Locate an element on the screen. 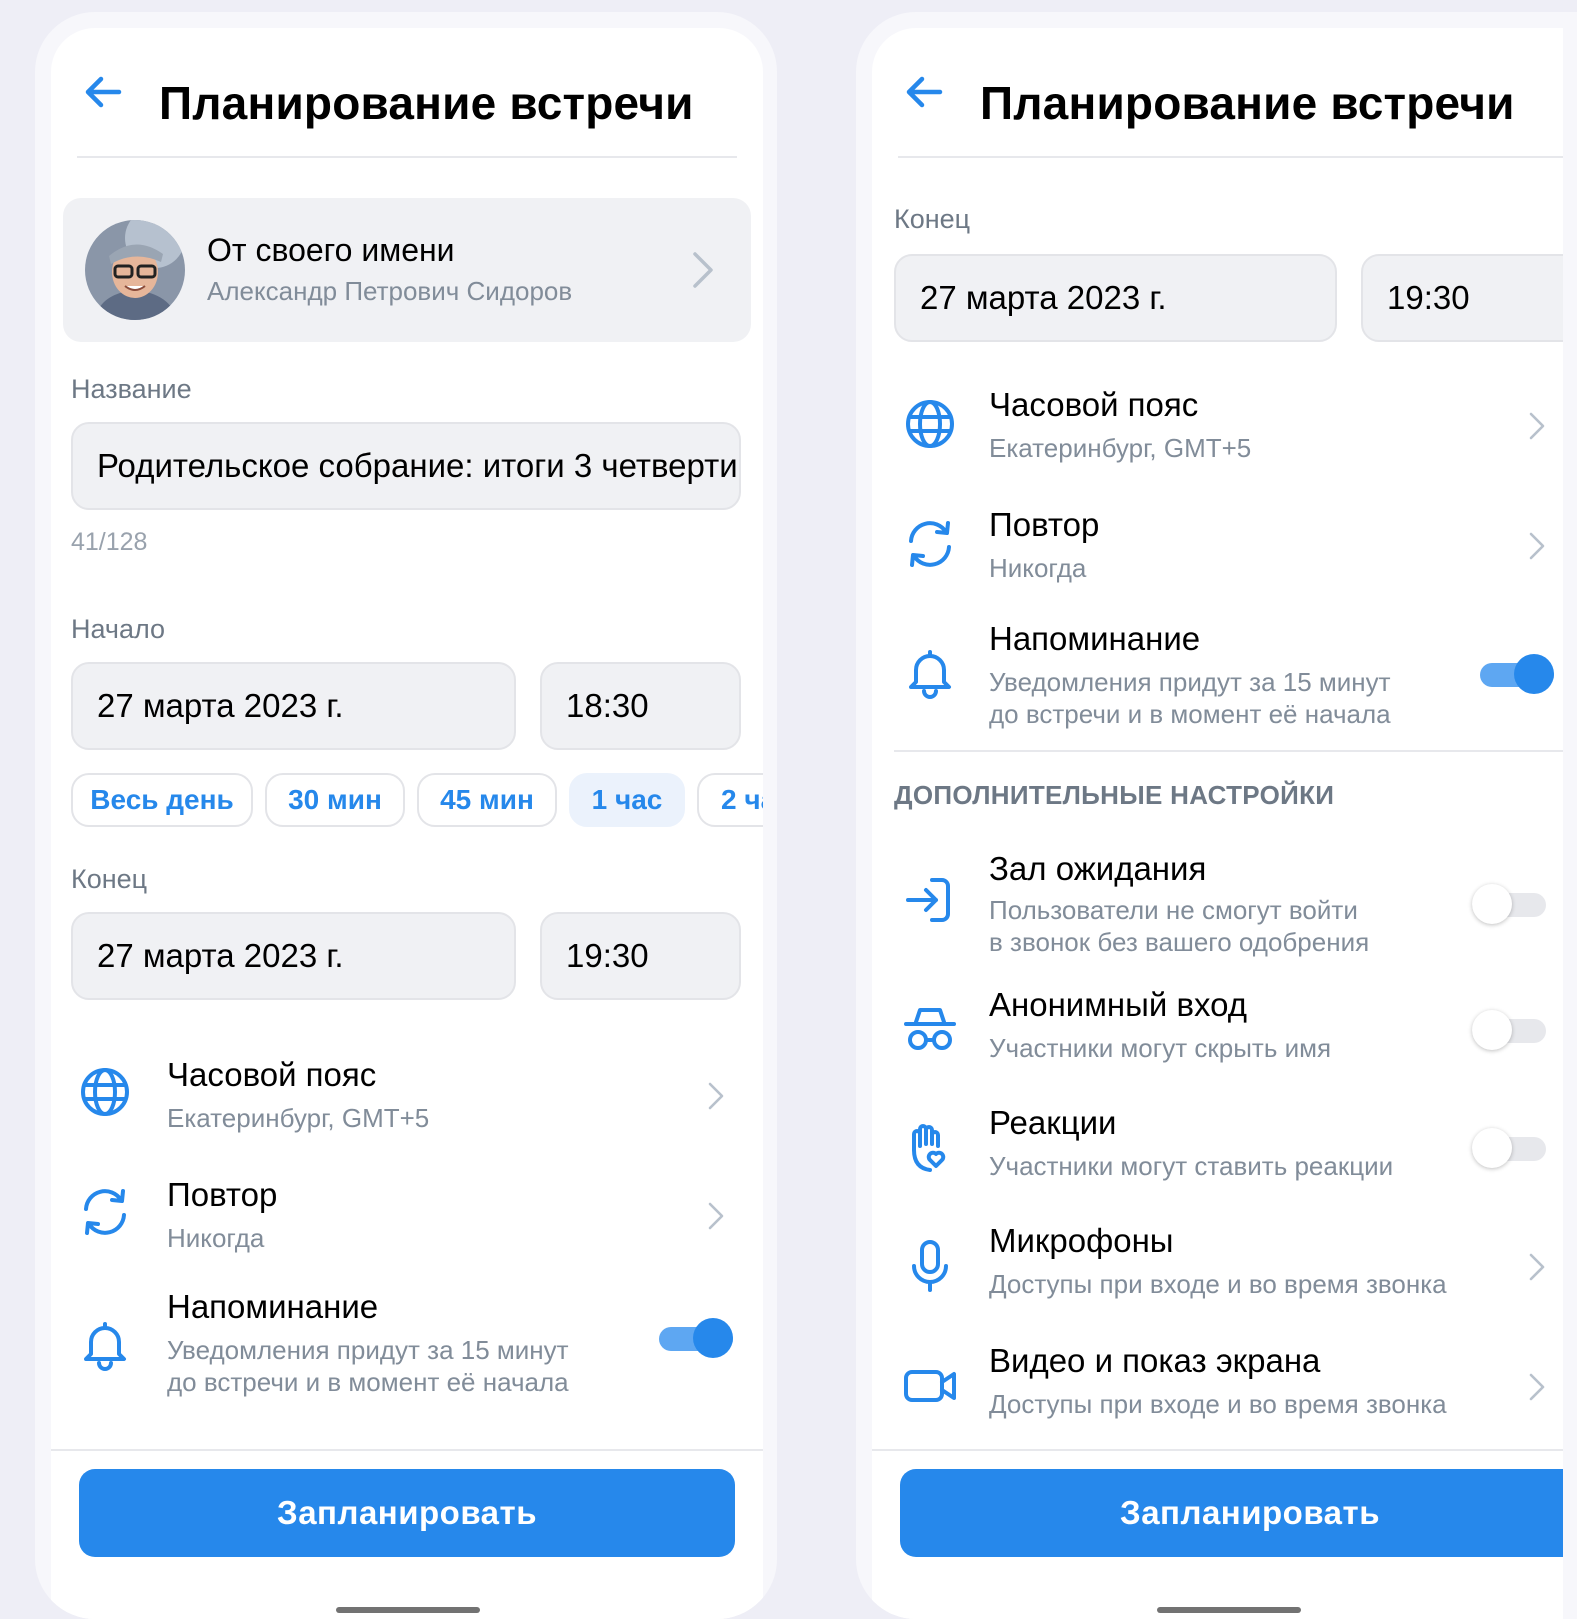 This screenshot has width=1577, height=1619. video-desc: Доступы при входе и во время звонка is located at coordinates (1218, 1404).